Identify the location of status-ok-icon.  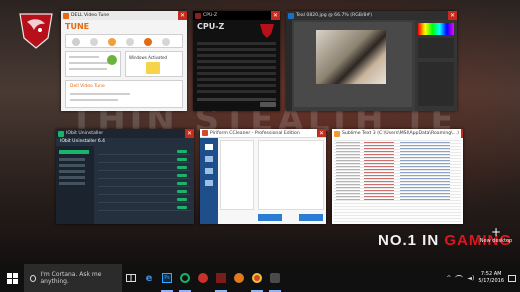
(112, 60).